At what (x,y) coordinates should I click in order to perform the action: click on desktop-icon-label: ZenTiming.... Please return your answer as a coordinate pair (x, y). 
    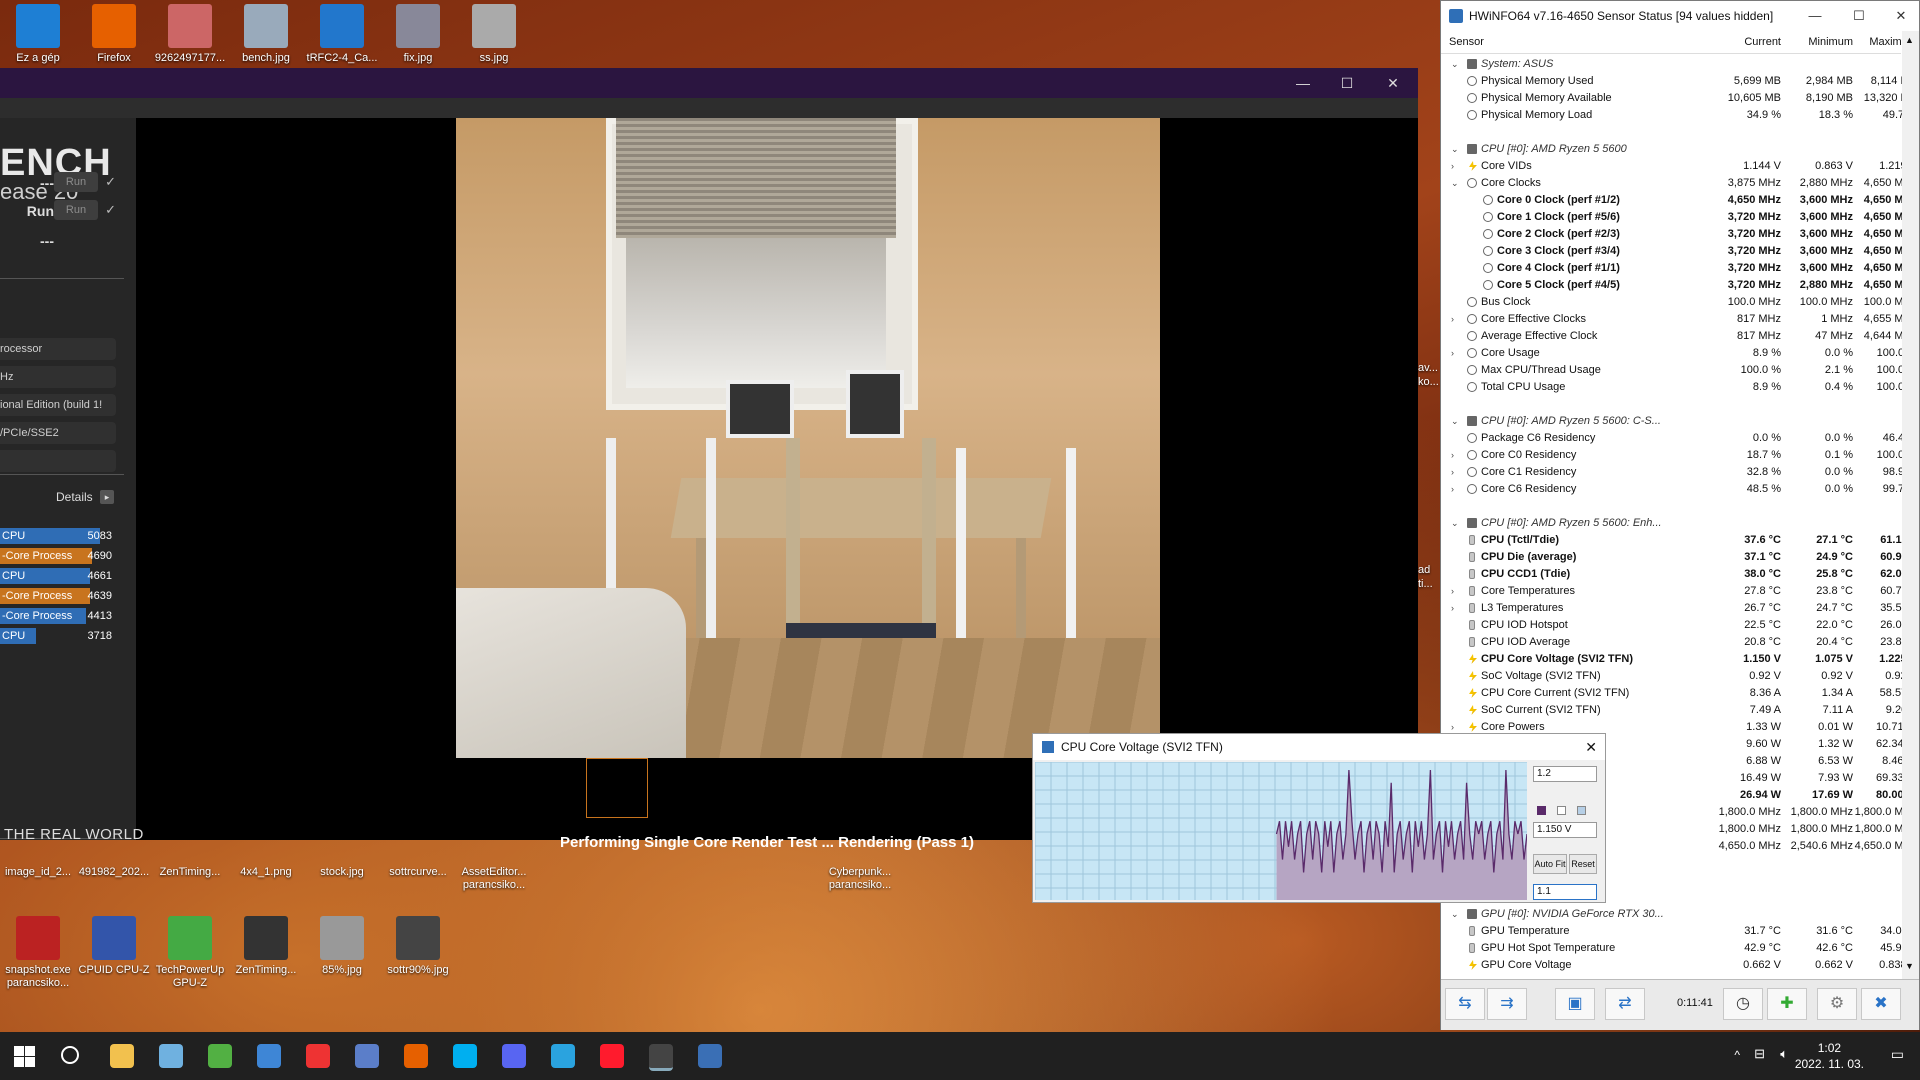
    Looking at the image, I should click on (190, 872).